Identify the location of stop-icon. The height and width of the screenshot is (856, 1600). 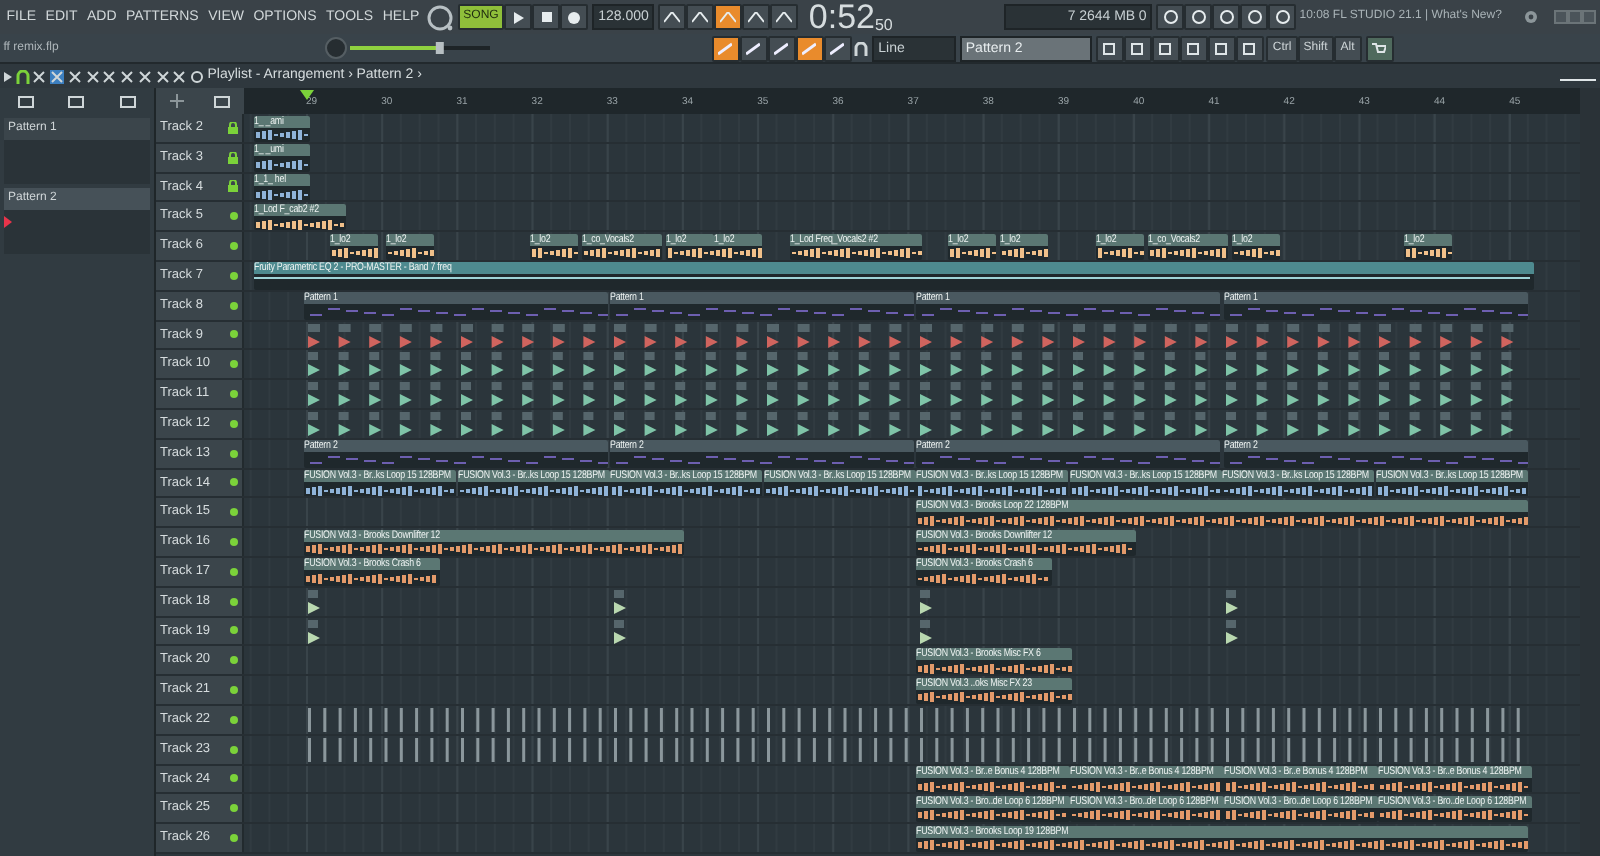
(546, 17).